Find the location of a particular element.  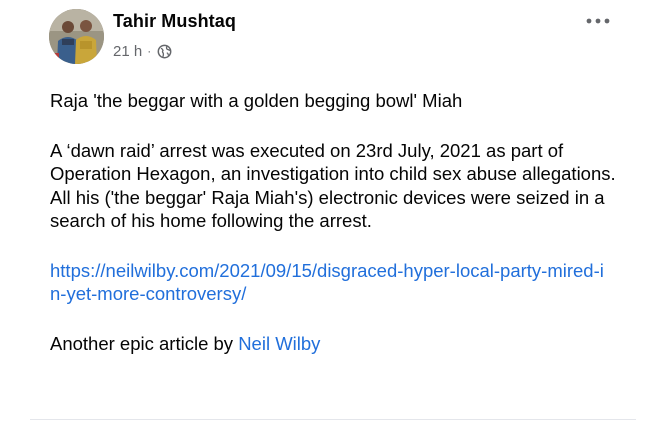

author-name: Tahir Mushtaq is located at coordinates (174, 21).